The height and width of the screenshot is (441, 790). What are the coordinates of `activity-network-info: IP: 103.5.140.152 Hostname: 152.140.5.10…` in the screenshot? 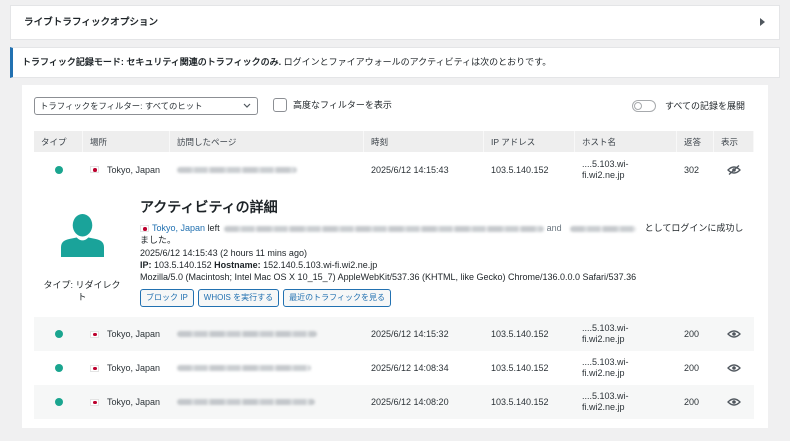 It's located at (444, 265).